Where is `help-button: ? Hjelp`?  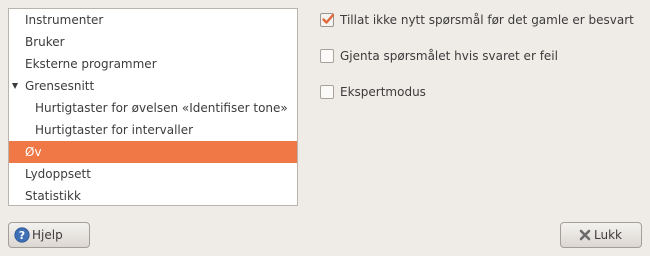 help-button: ? Hjelp is located at coordinates (49, 235).